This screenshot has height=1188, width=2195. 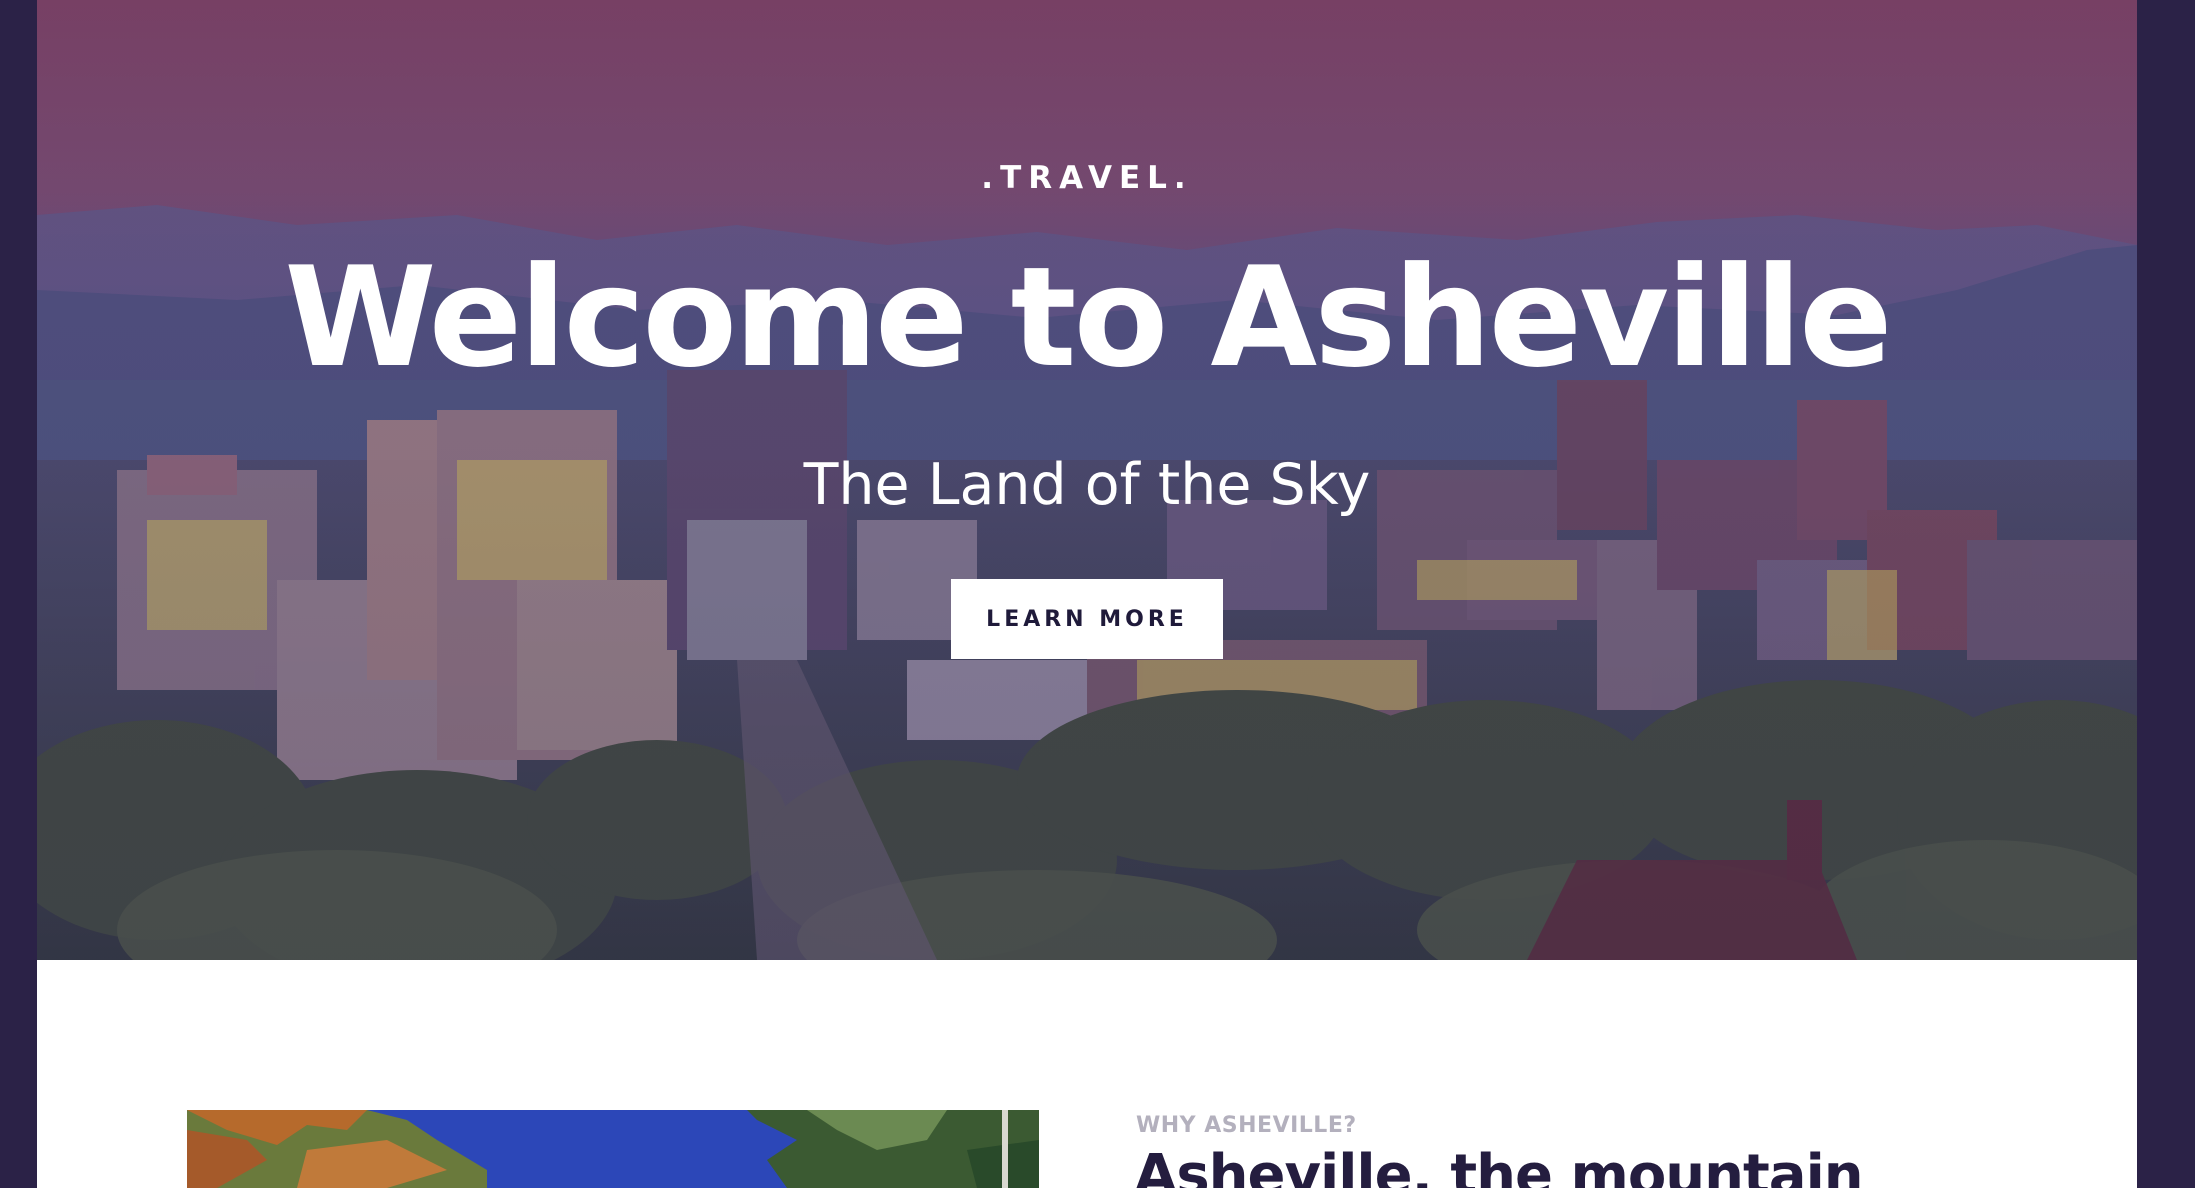 I want to click on section-eyebrow: WHY ASHEVILLE?, so click(x=1246, y=1125).